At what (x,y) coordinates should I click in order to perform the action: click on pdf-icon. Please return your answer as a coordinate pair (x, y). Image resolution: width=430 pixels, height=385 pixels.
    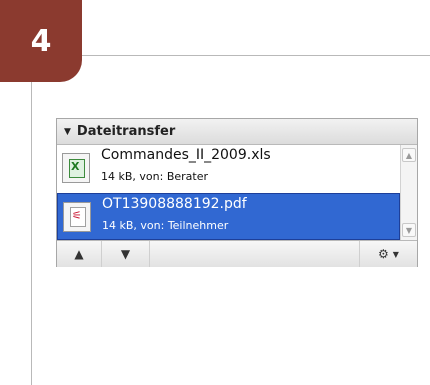
    Looking at the image, I should click on (77, 217).